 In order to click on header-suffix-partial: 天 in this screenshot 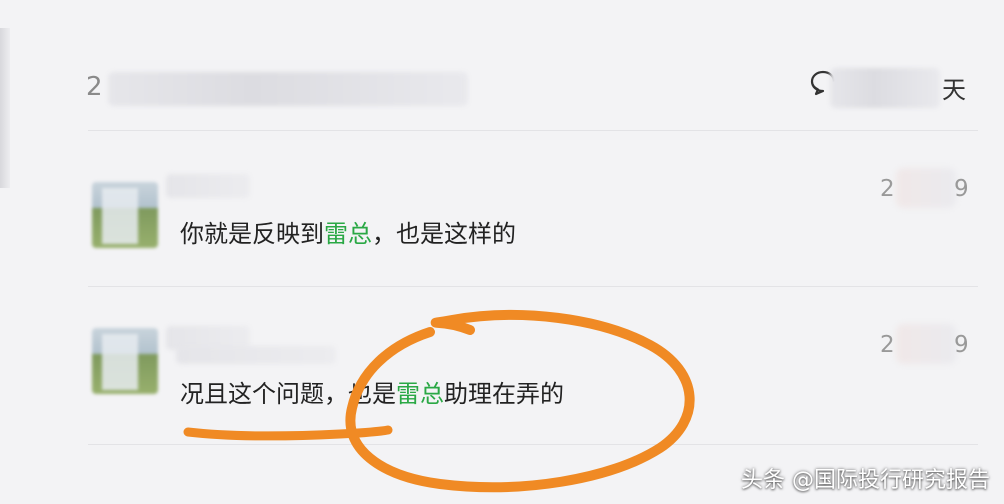, I will do `click(954, 90)`.